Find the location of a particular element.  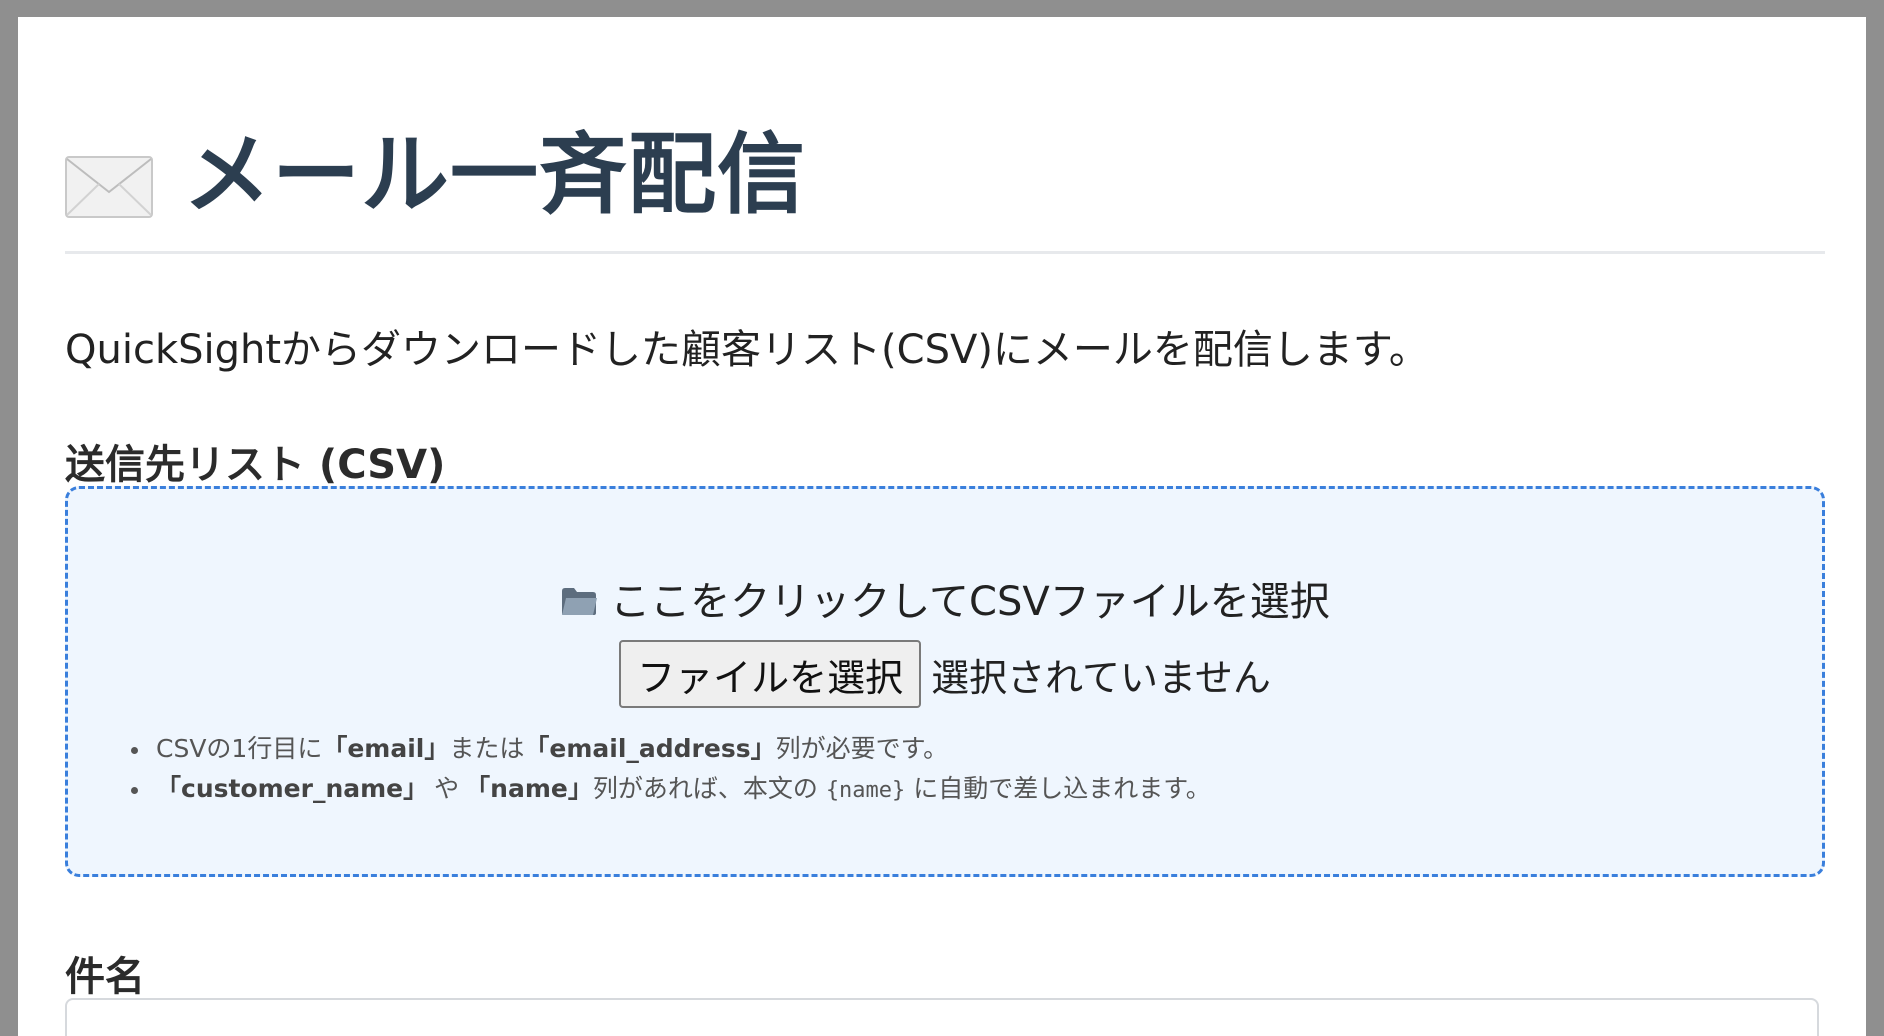

hint-text: 列があれば、本文の is located at coordinates (705, 788).